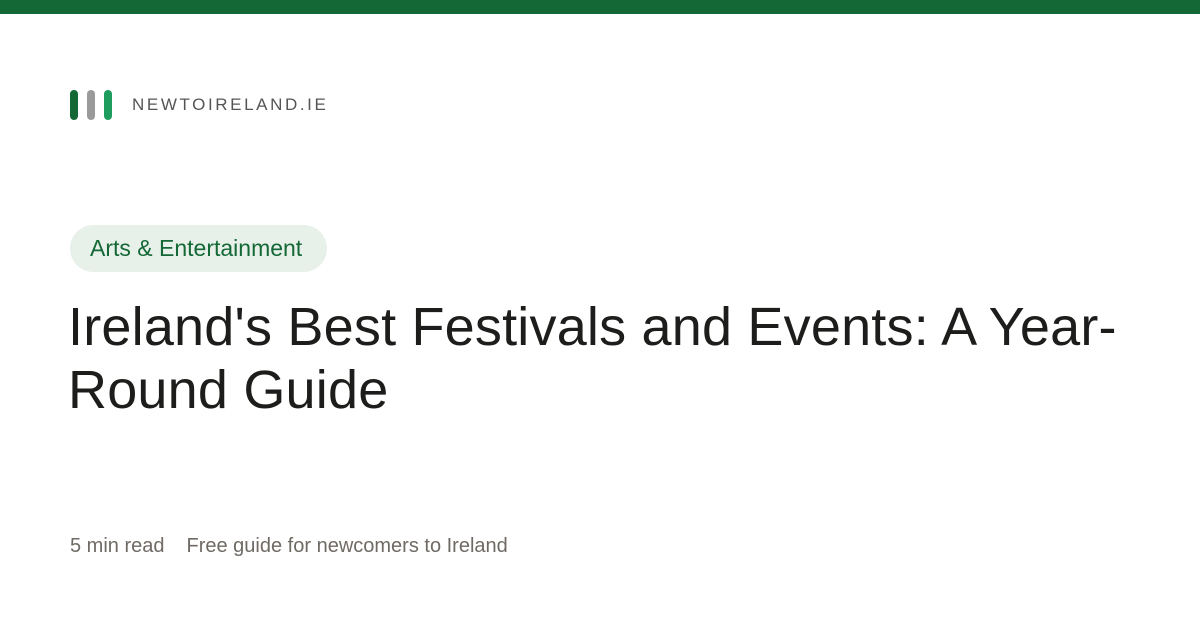 This screenshot has width=1200, height=630. What do you see at coordinates (199, 248) in the screenshot?
I see `category-tag: Arts & Entertainment` at bounding box center [199, 248].